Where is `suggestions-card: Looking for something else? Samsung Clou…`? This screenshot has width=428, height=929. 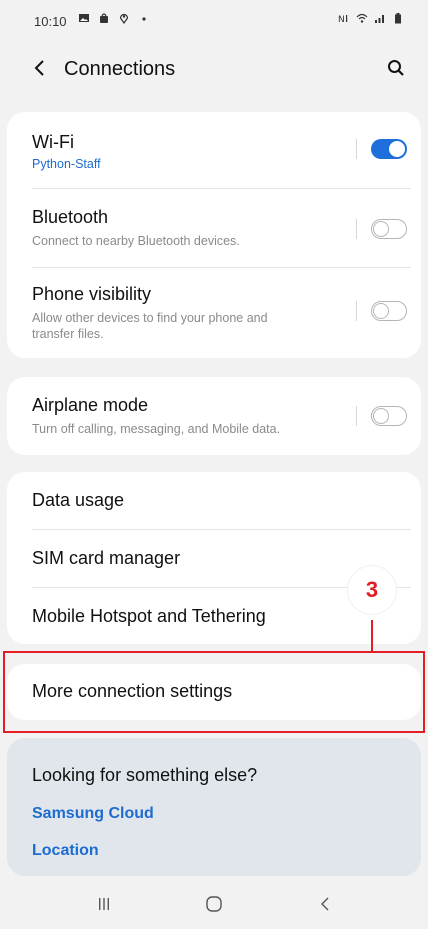
suggestions-card: Looking for something else? Samsung Clou… is located at coordinates (214, 807).